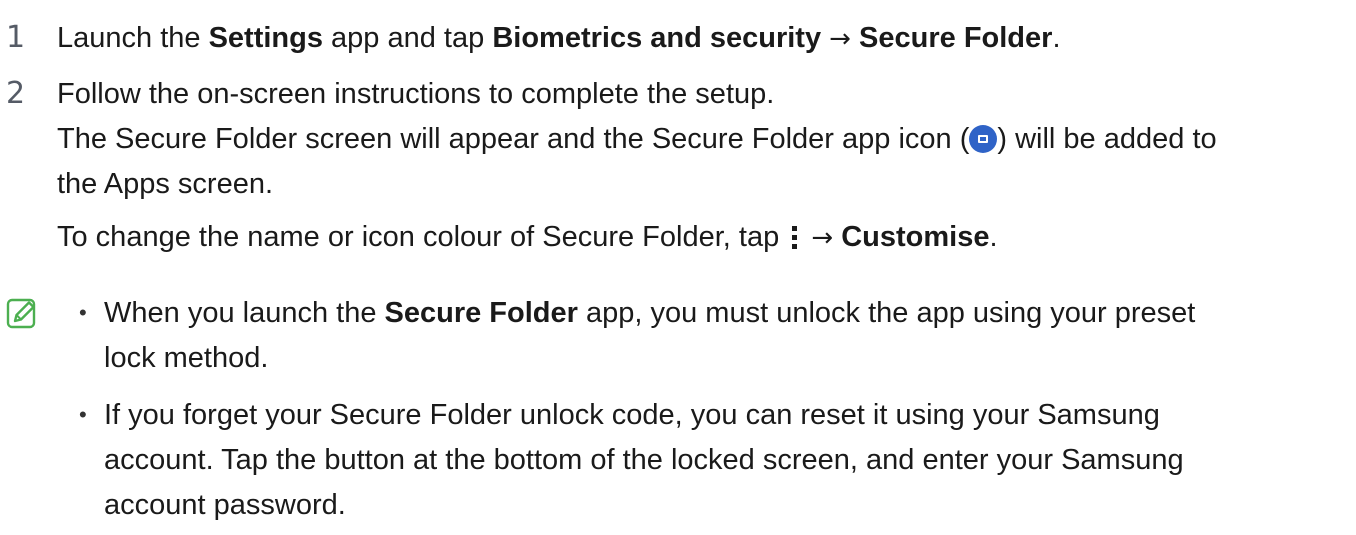  Describe the element at coordinates (21, 313) in the screenshot. I see `note-pencil-icon` at that location.